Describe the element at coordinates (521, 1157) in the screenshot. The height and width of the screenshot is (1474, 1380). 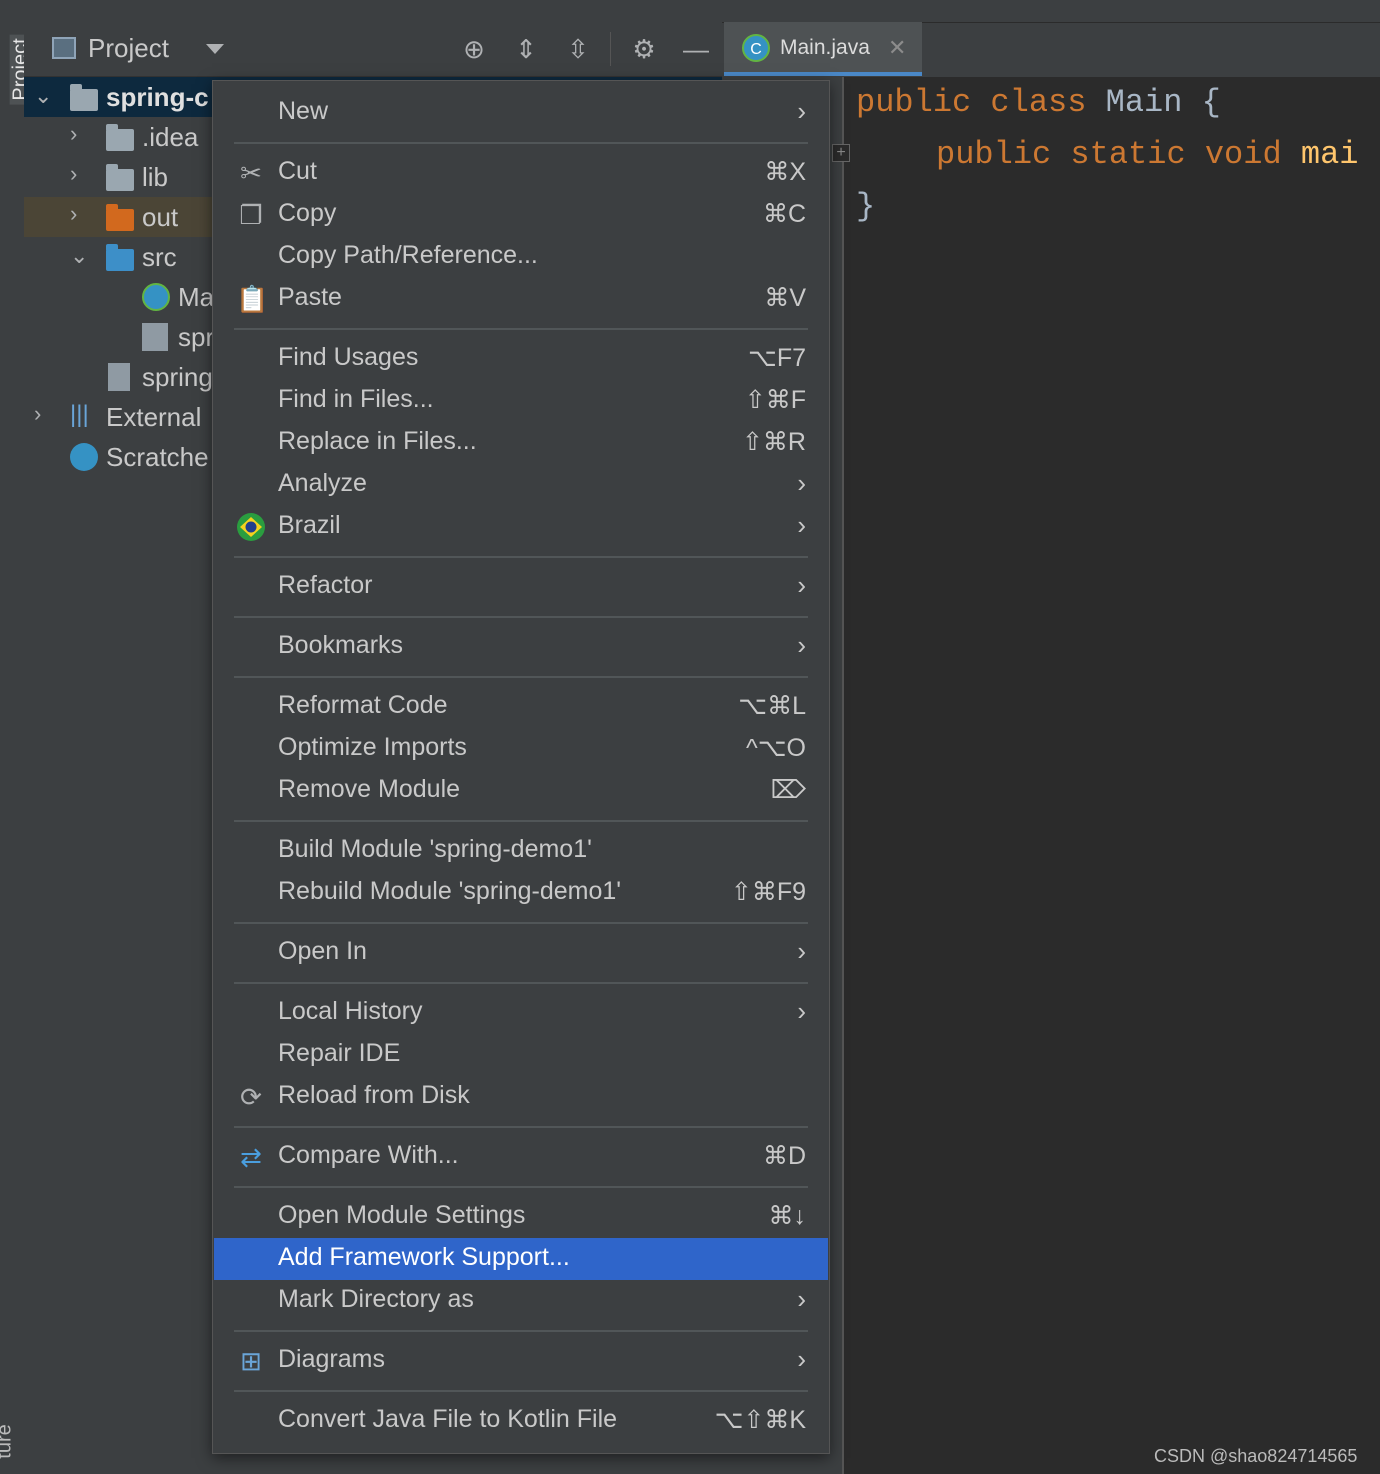
I see `menu-item-compare-with: ⇄ Compare With... ⌘D` at that location.